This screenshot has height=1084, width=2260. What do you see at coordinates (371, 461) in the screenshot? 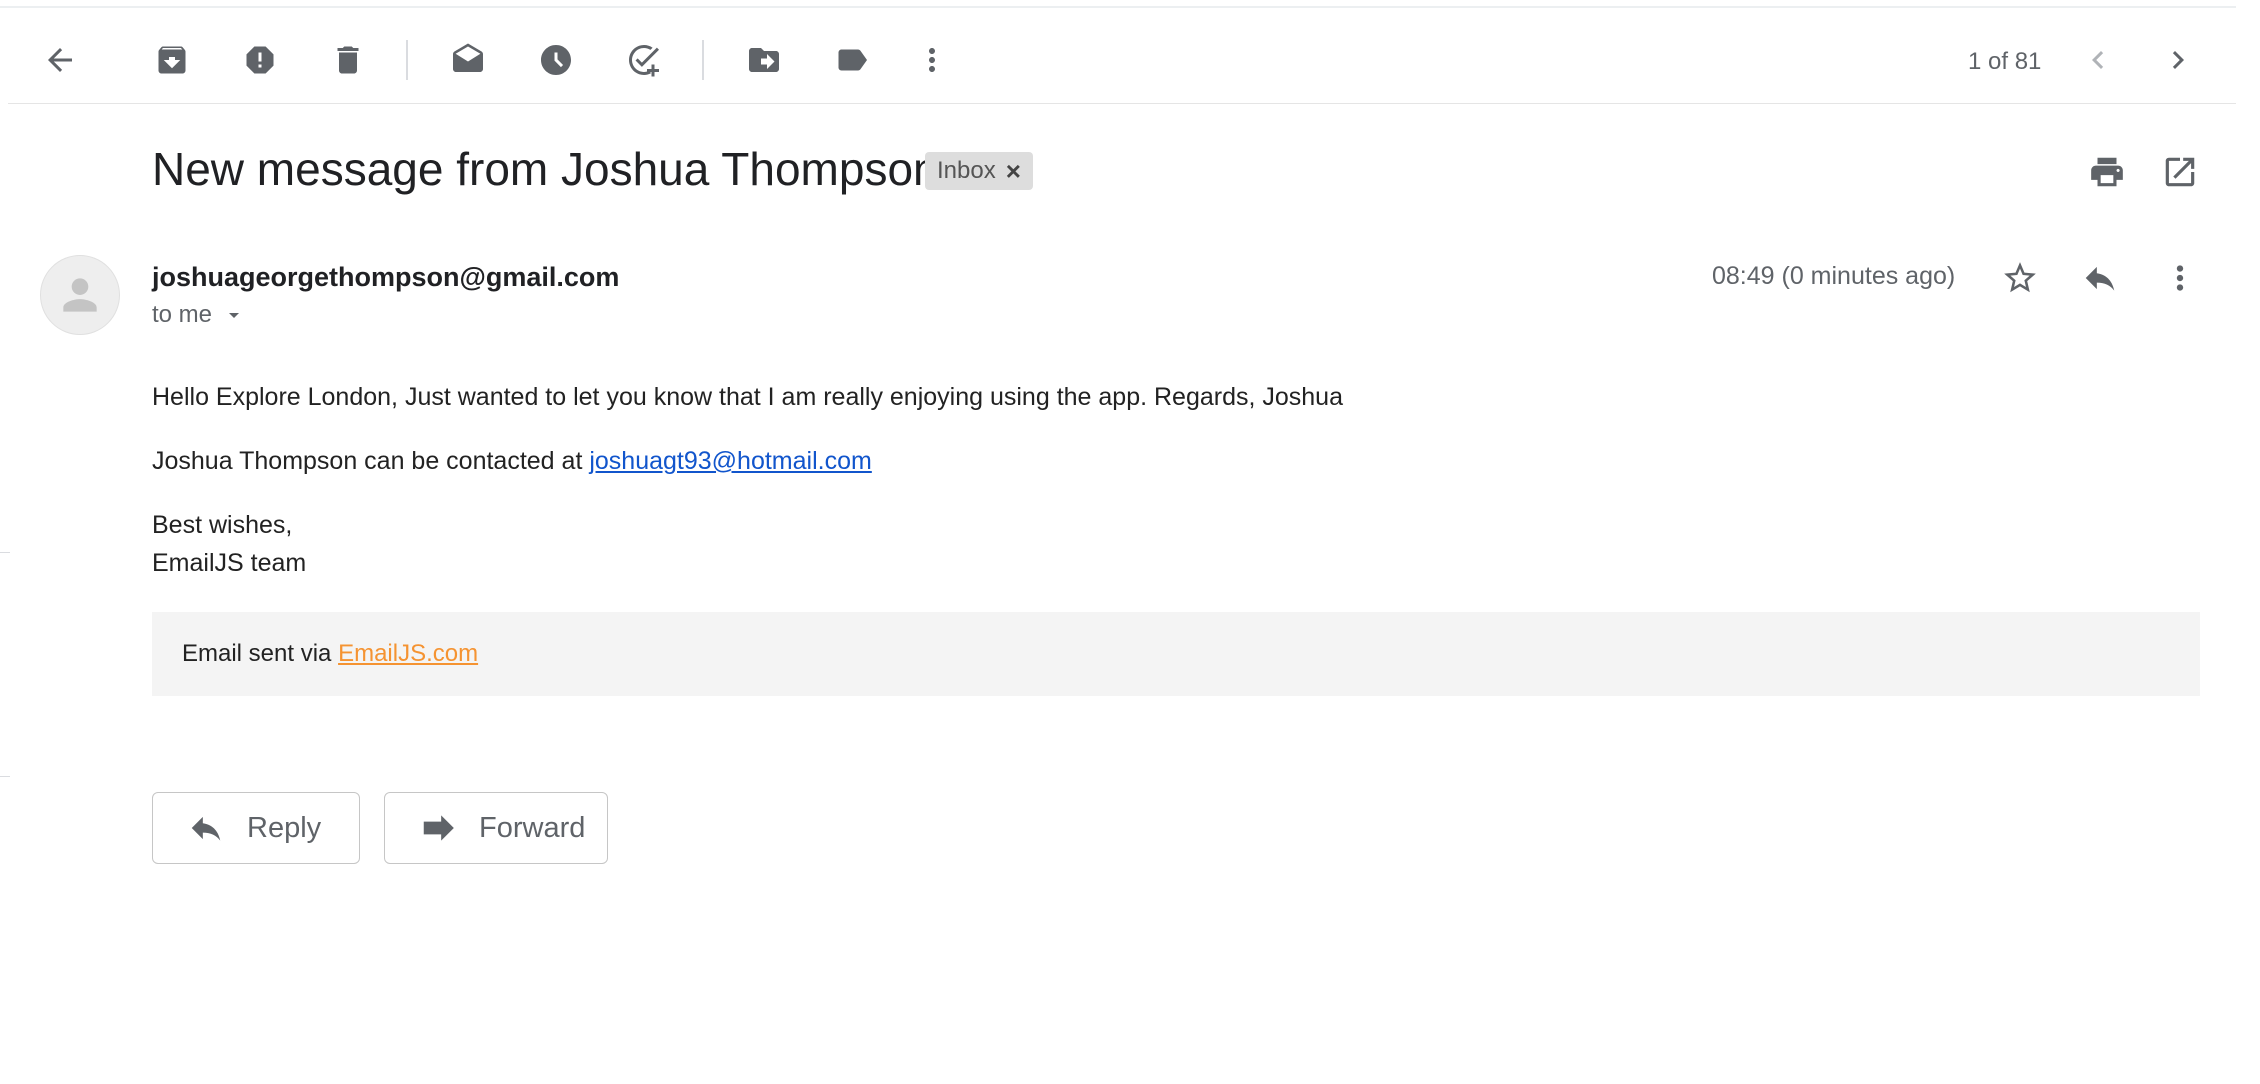
I see `contact-prefix: Joshua Thompson can be contacted at` at bounding box center [371, 461].